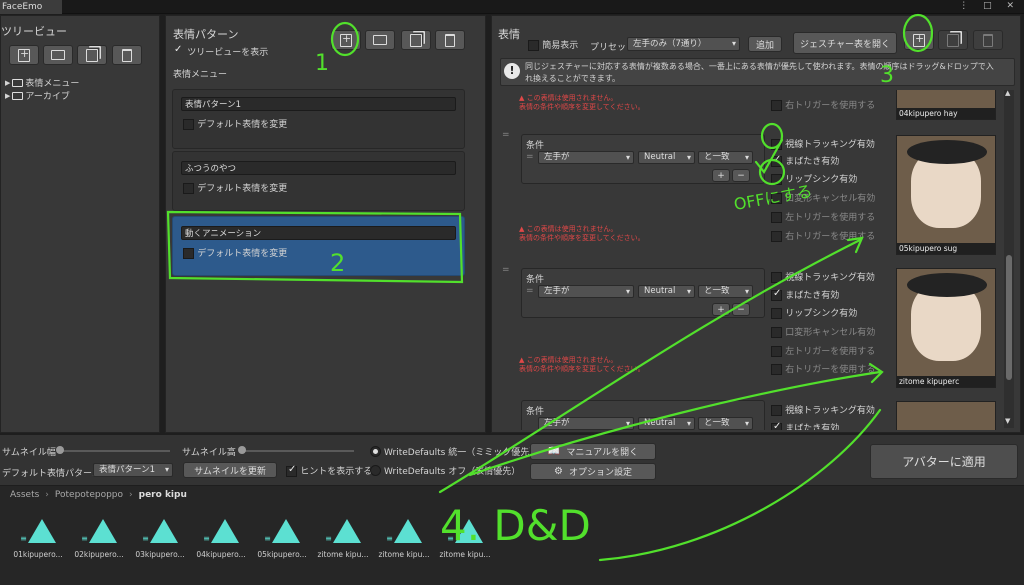  Describe the element at coordinates (772, 197) in the screenshot. I see `annotation-off-note: OFFにする` at that location.